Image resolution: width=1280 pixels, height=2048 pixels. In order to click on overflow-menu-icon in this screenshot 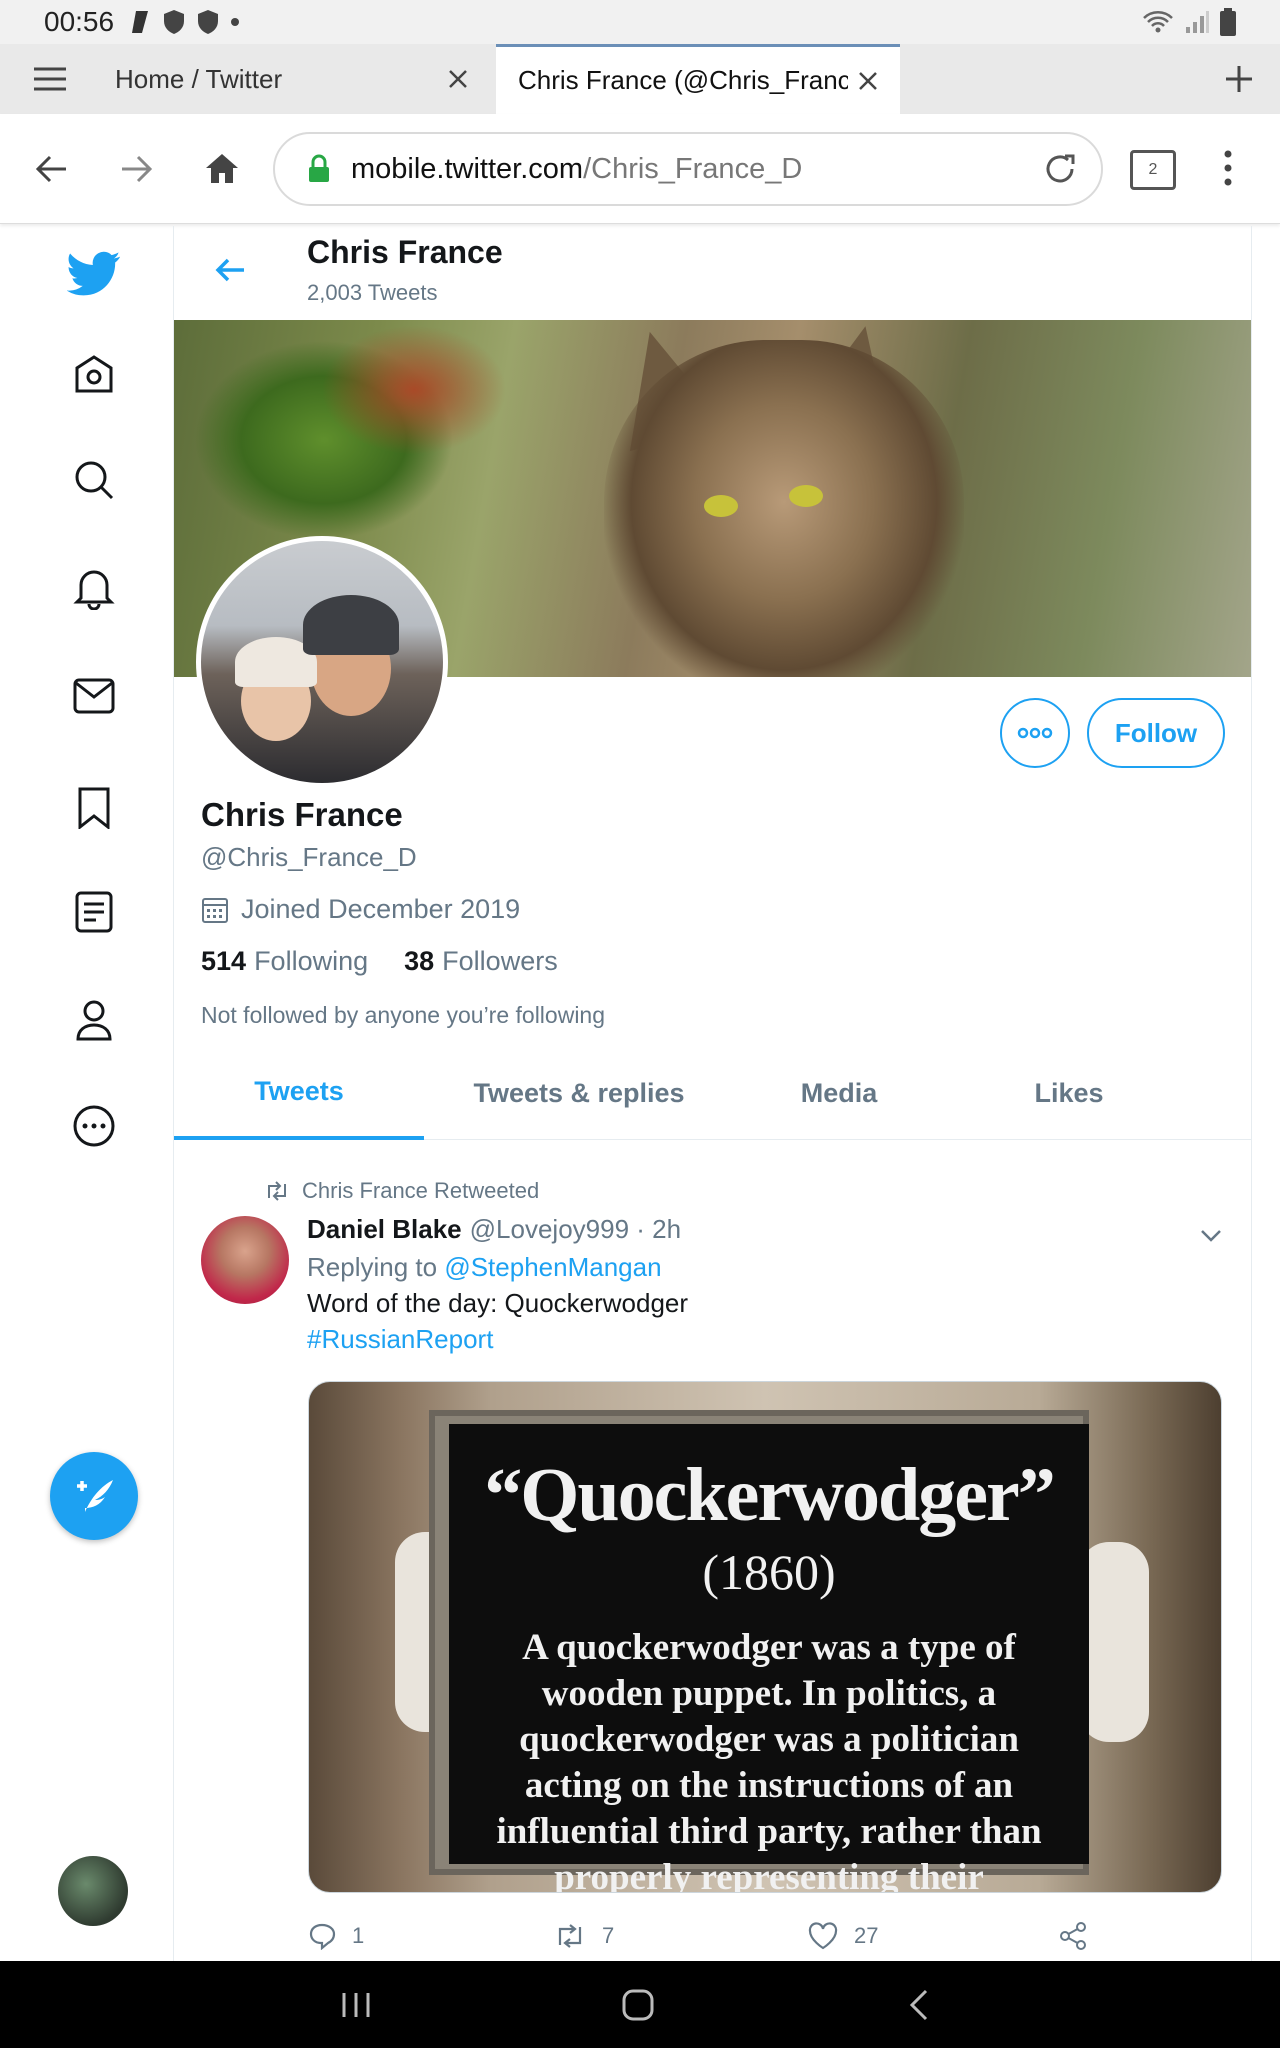, I will do `click(1228, 168)`.